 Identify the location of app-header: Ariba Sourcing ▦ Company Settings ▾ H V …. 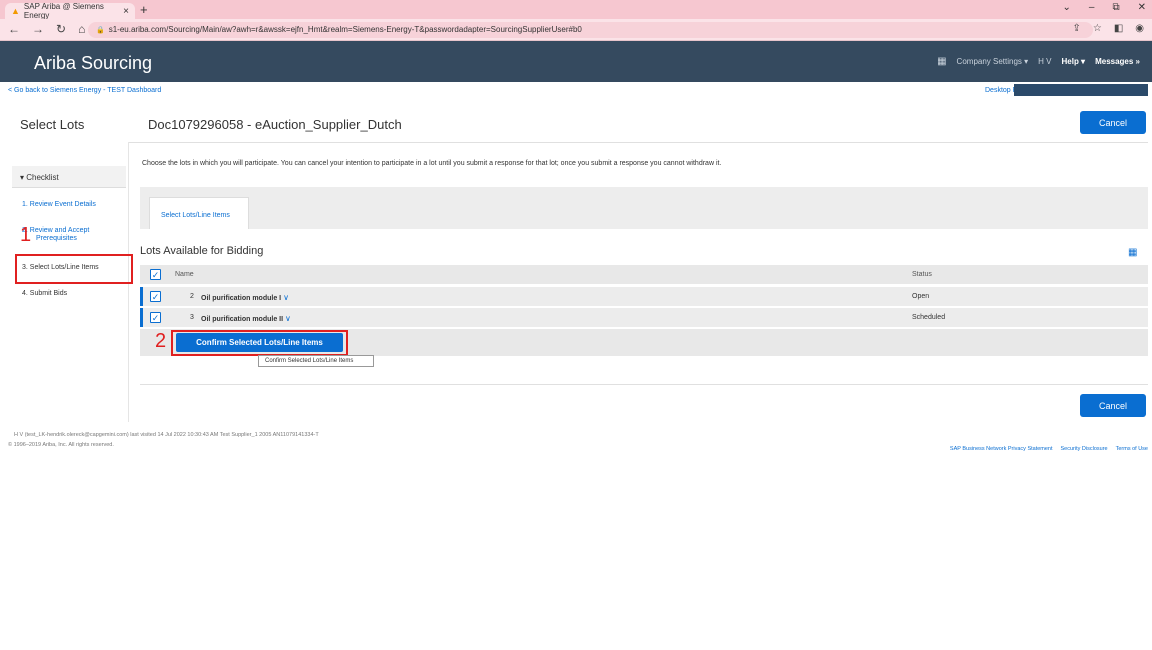
(576, 61).